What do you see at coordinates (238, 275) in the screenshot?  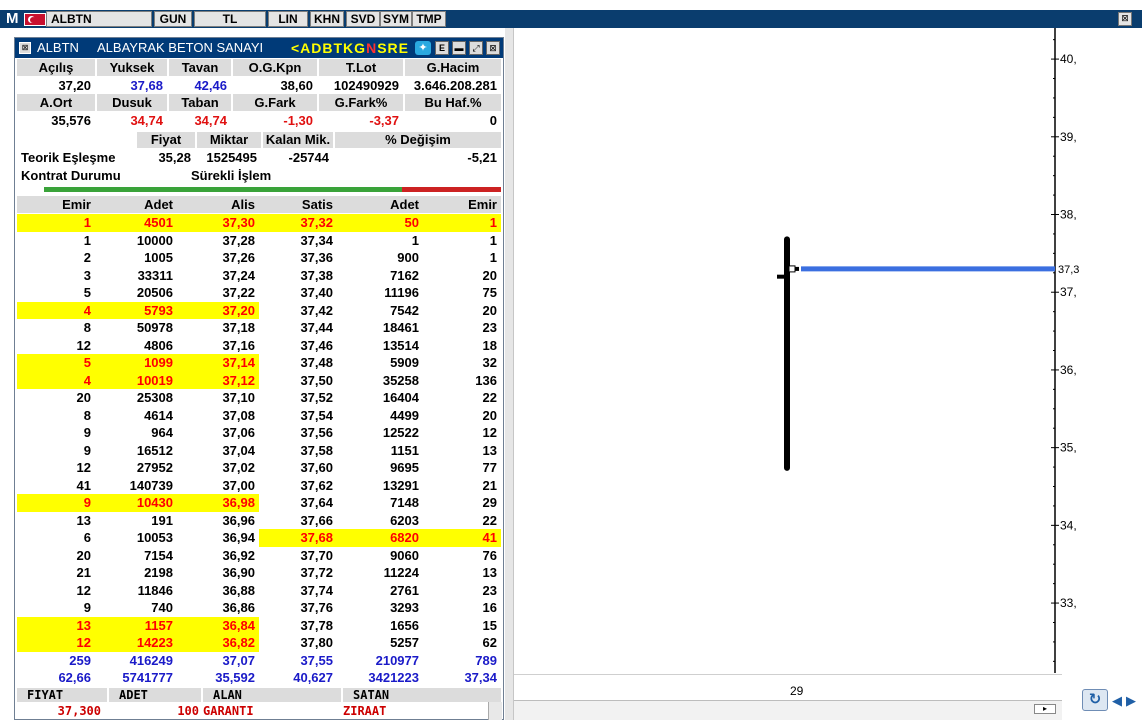 I see `bid-price: 37,24` at bounding box center [238, 275].